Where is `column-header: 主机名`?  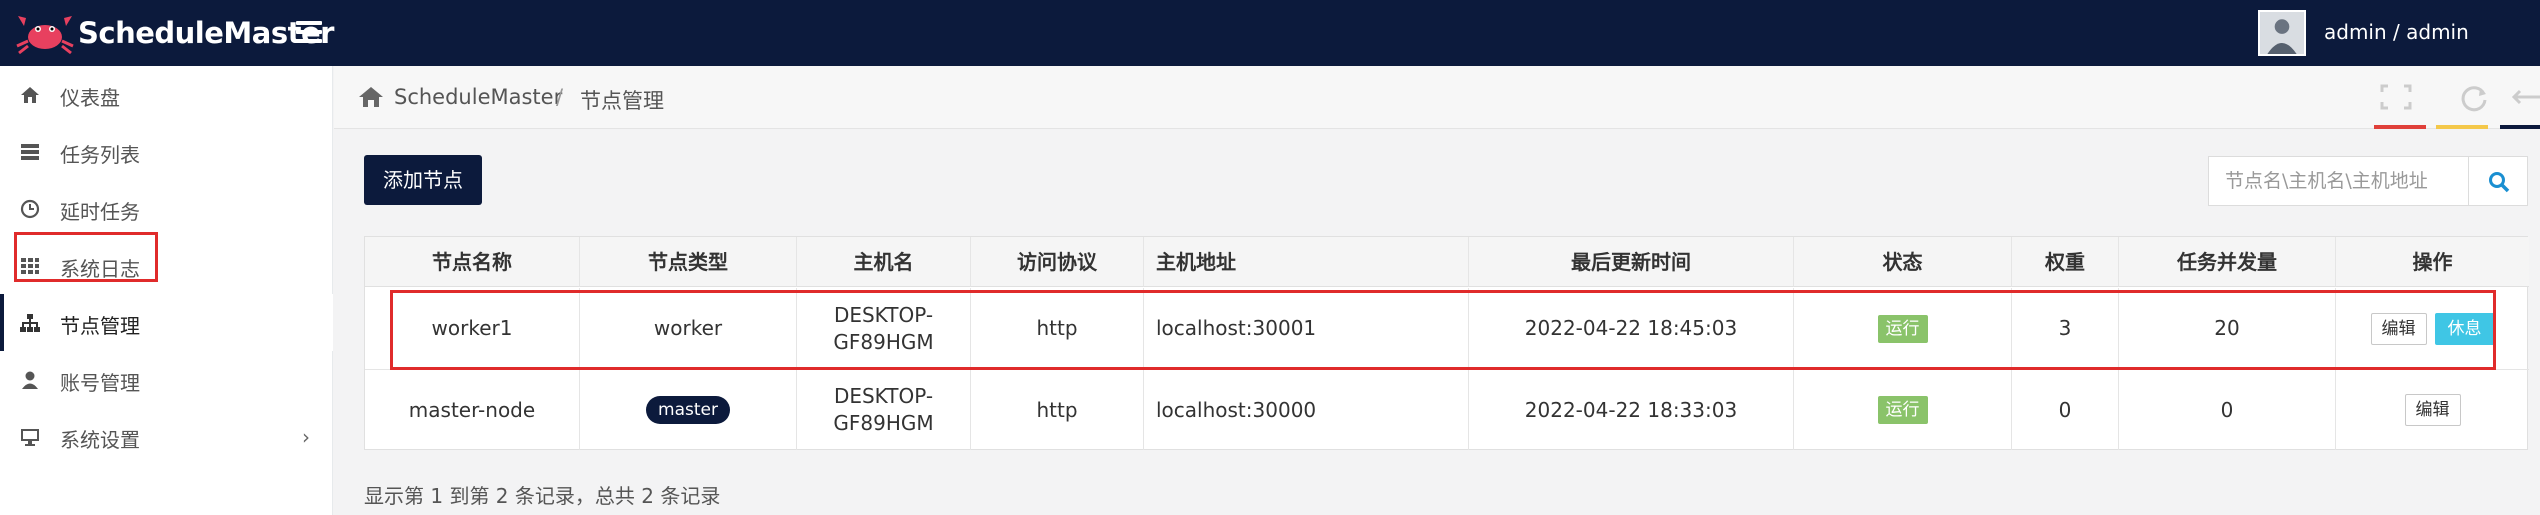 column-header: 主机名 is located at coordinates (884, 262).